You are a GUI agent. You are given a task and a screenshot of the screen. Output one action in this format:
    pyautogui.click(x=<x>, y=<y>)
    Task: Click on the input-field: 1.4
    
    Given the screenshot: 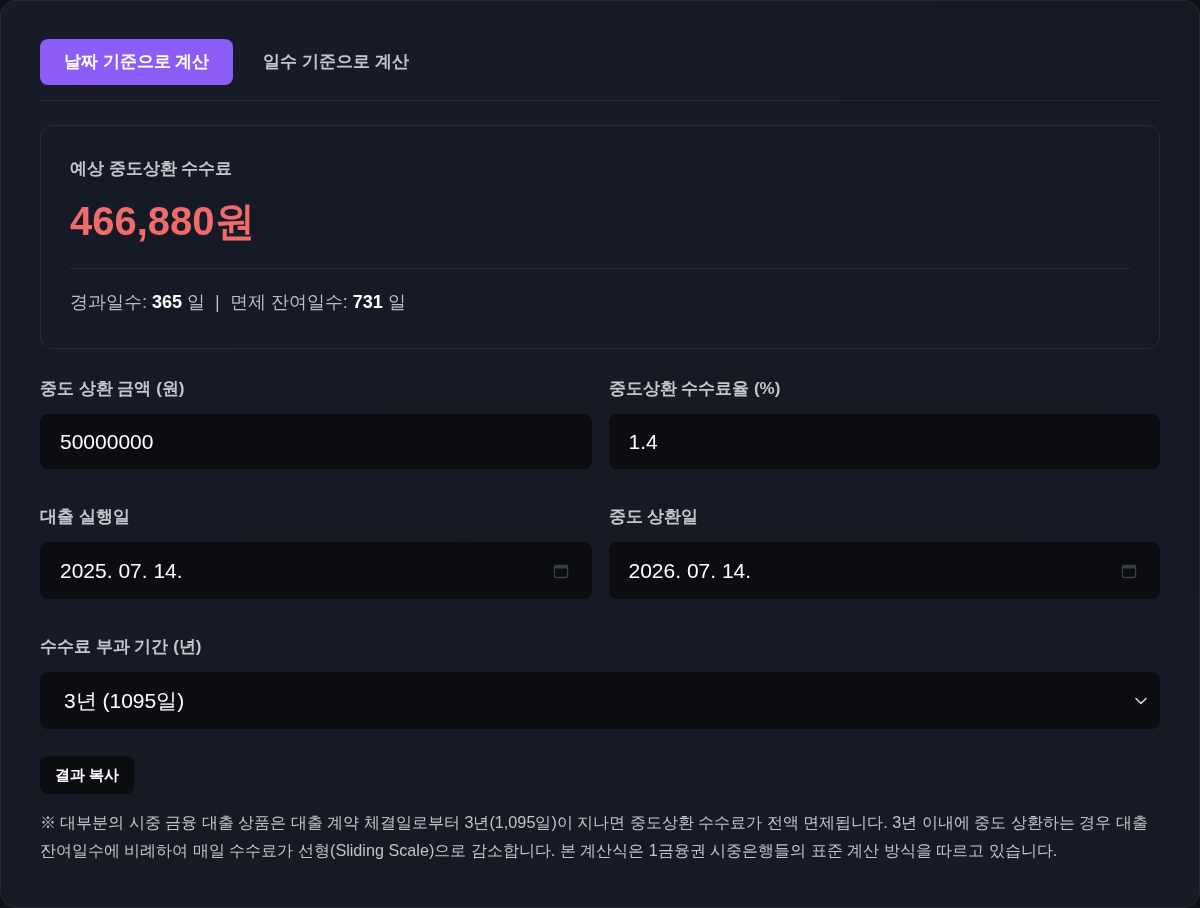 What is the action you would take?
    pyautogui.click(x=884, y=441)
    